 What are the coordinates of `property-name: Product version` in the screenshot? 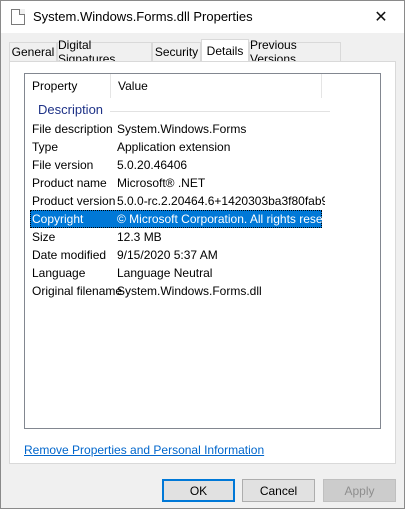 It's located at (74, 201).